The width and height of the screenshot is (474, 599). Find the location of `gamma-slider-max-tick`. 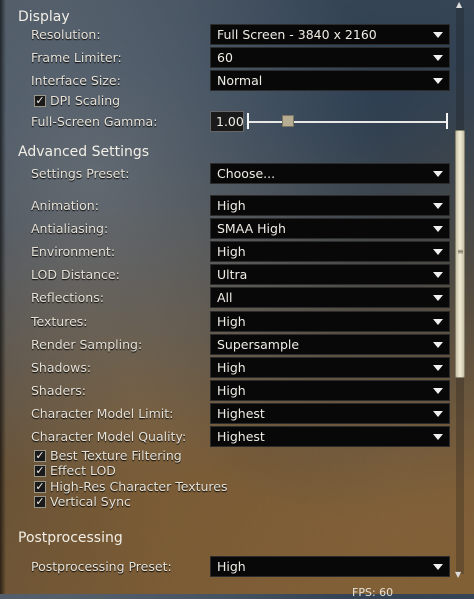

gamma-slider-max-tick is located at coordinates (447, 121).